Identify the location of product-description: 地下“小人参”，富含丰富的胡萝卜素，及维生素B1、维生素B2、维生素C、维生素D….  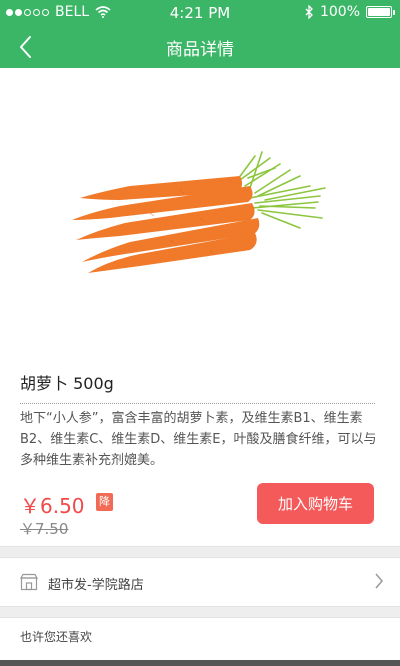
(198, 439).